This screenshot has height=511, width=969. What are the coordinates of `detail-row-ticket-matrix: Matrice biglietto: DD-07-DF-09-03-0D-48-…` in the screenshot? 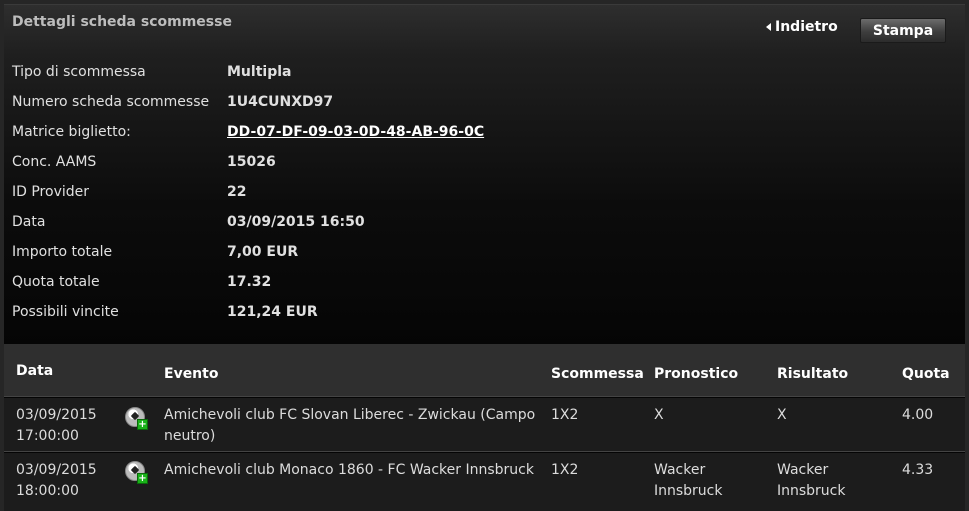 It's located at (248, 132).